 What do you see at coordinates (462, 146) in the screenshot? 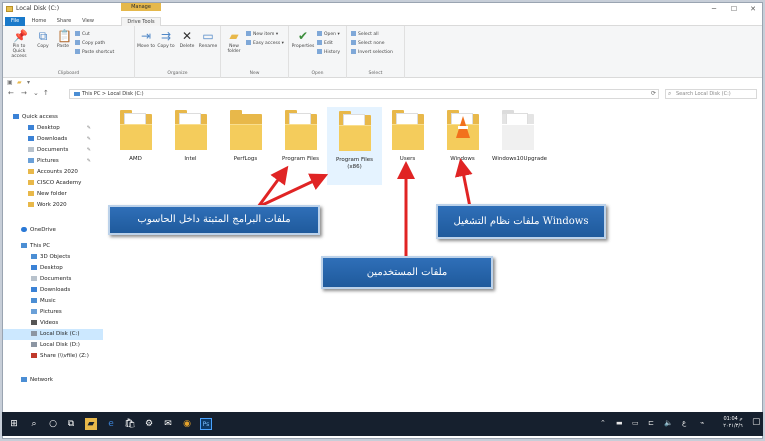
I see `folder-item-windows: Windows` at bounding box center [462, 146].